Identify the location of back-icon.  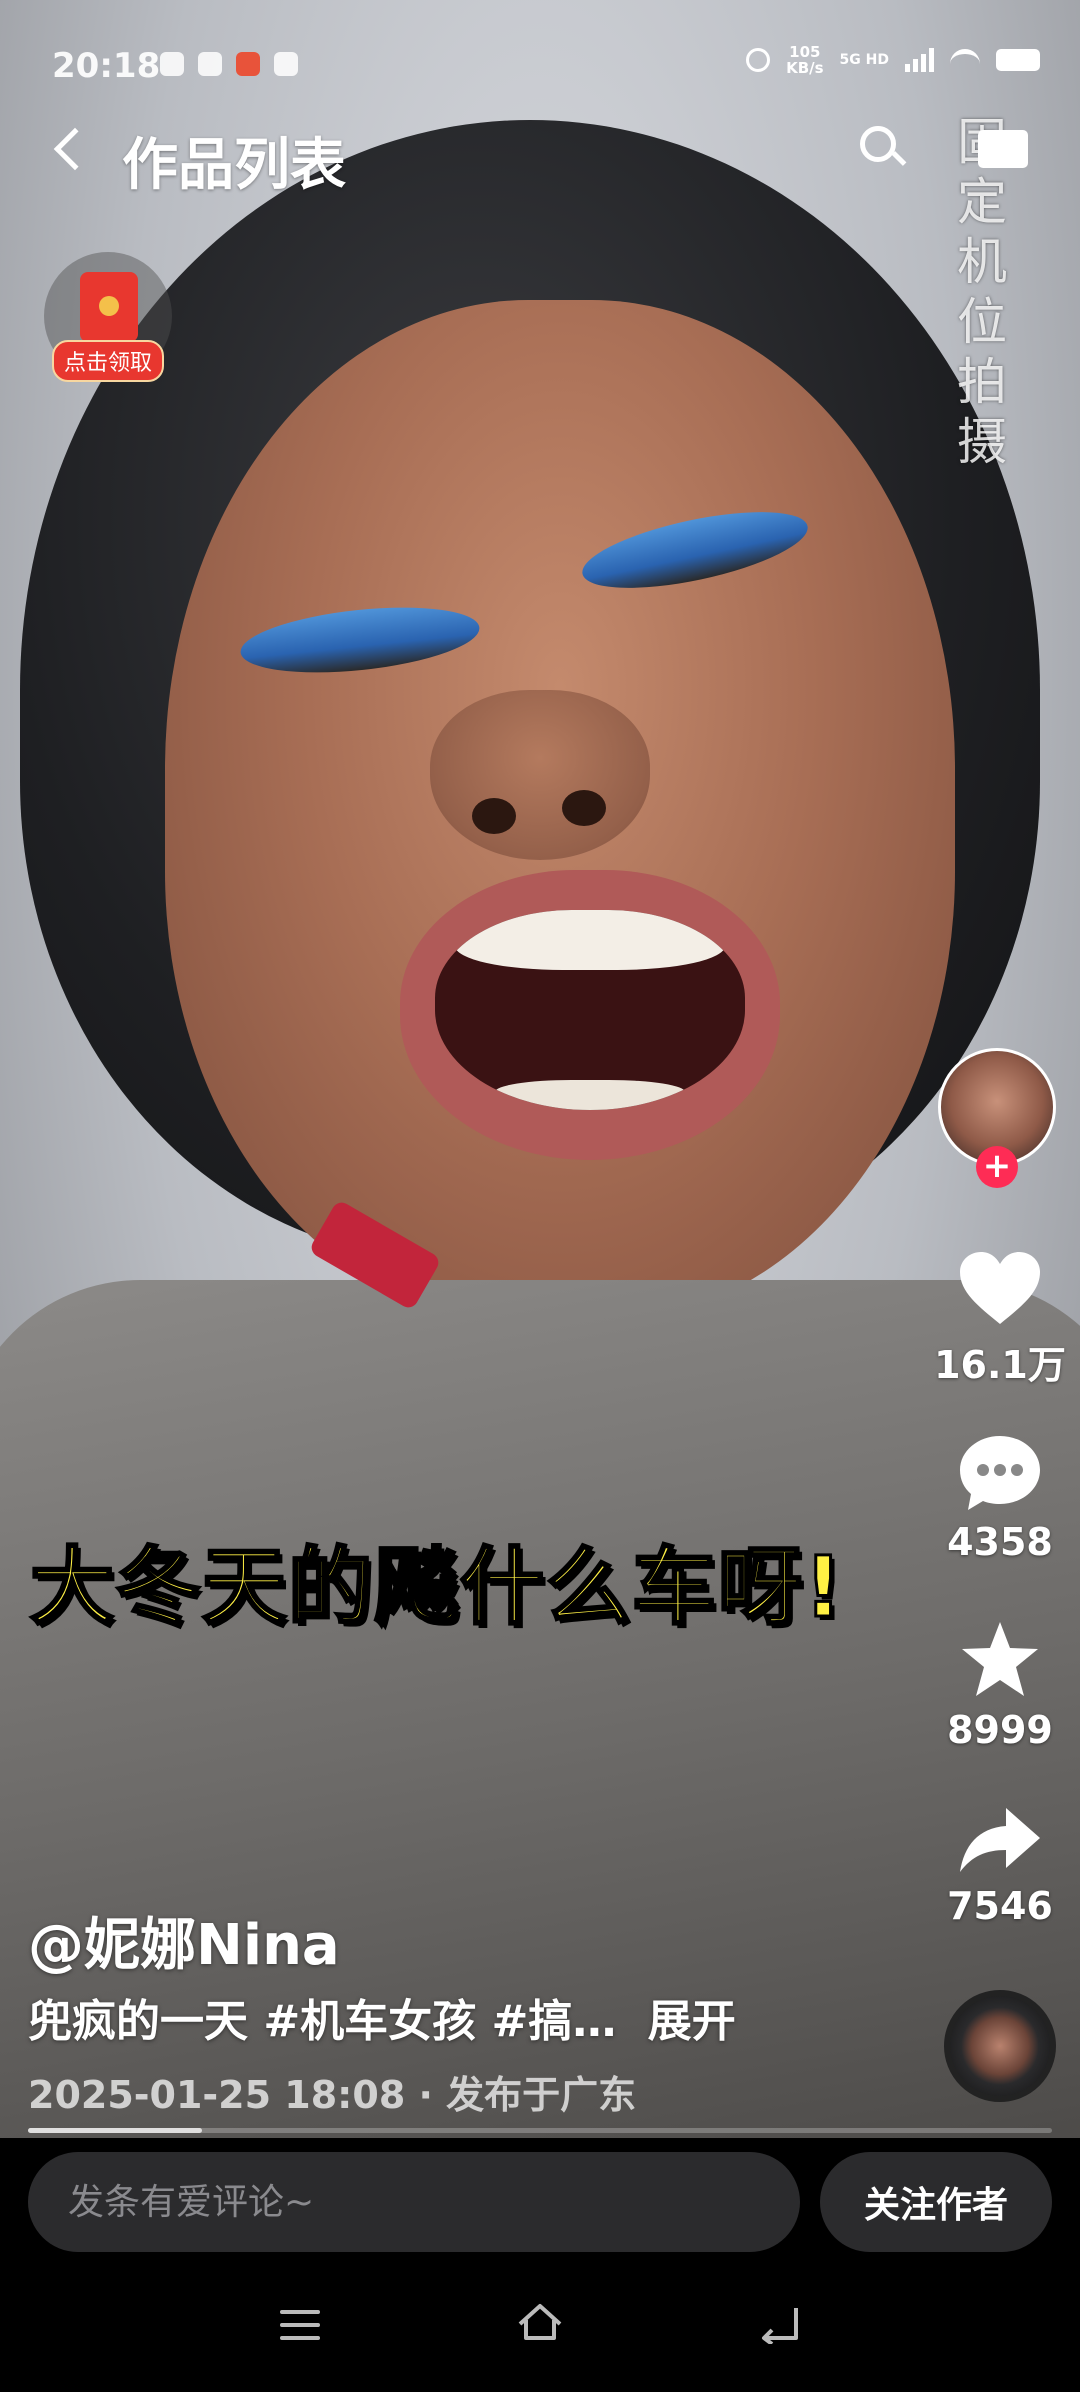
(75, 149).